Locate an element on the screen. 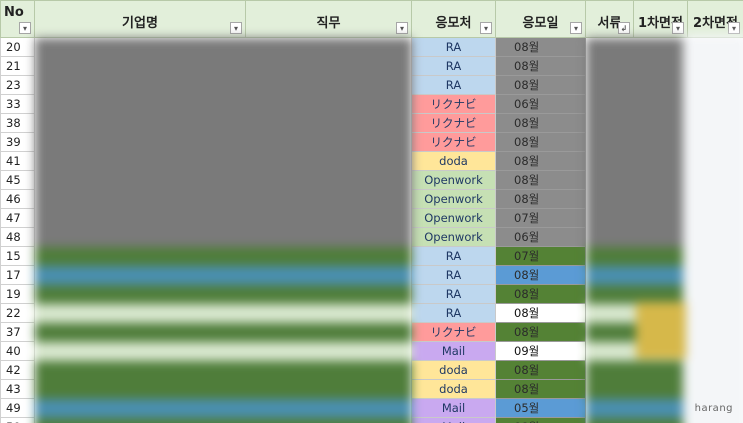  cell-no: 20 is located at coordinates (17, 47).